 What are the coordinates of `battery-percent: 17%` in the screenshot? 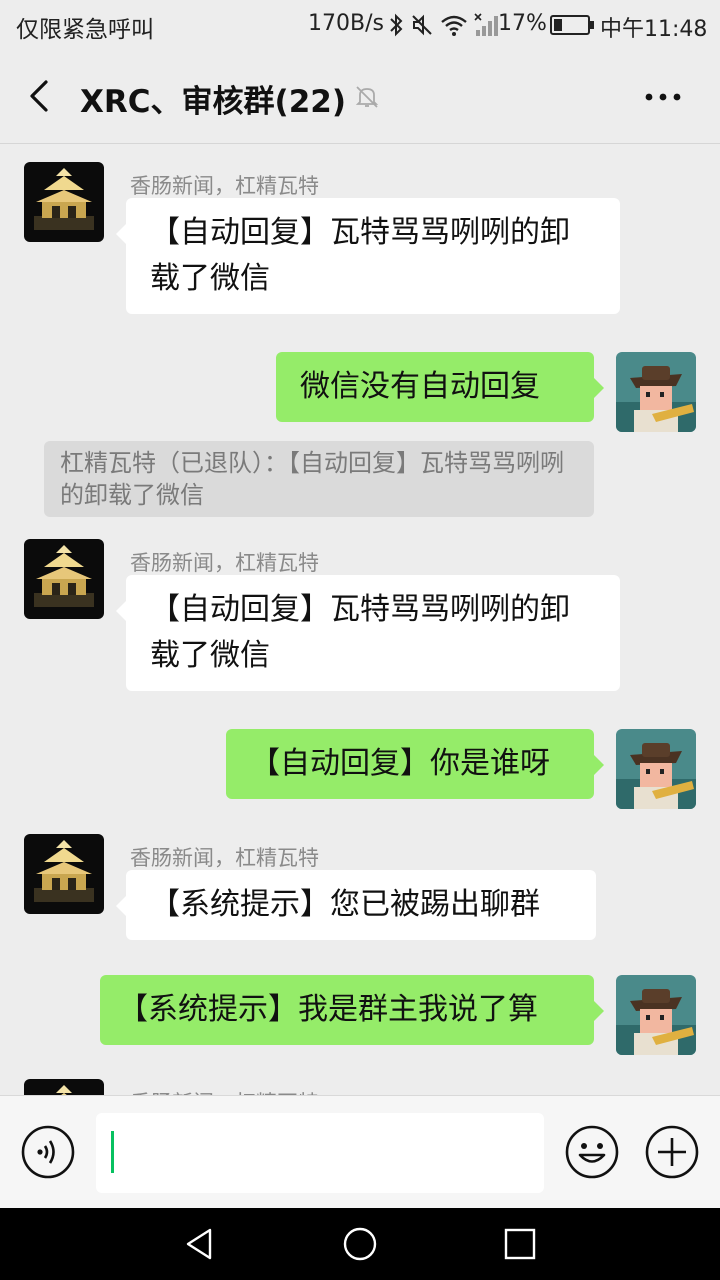 It's located at (522, 23).